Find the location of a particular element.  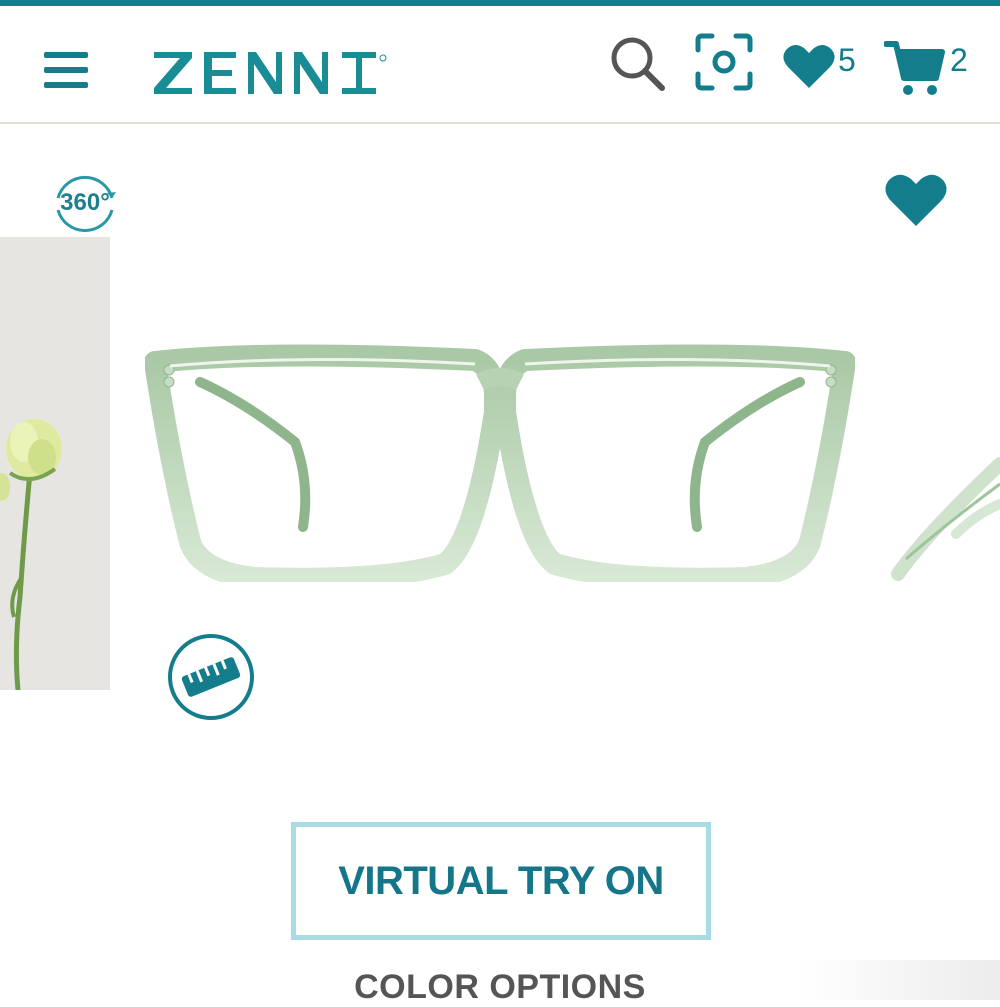

virtual-try-on-button: VIRTUAL TRY ON is located at coordinates (501, 881).